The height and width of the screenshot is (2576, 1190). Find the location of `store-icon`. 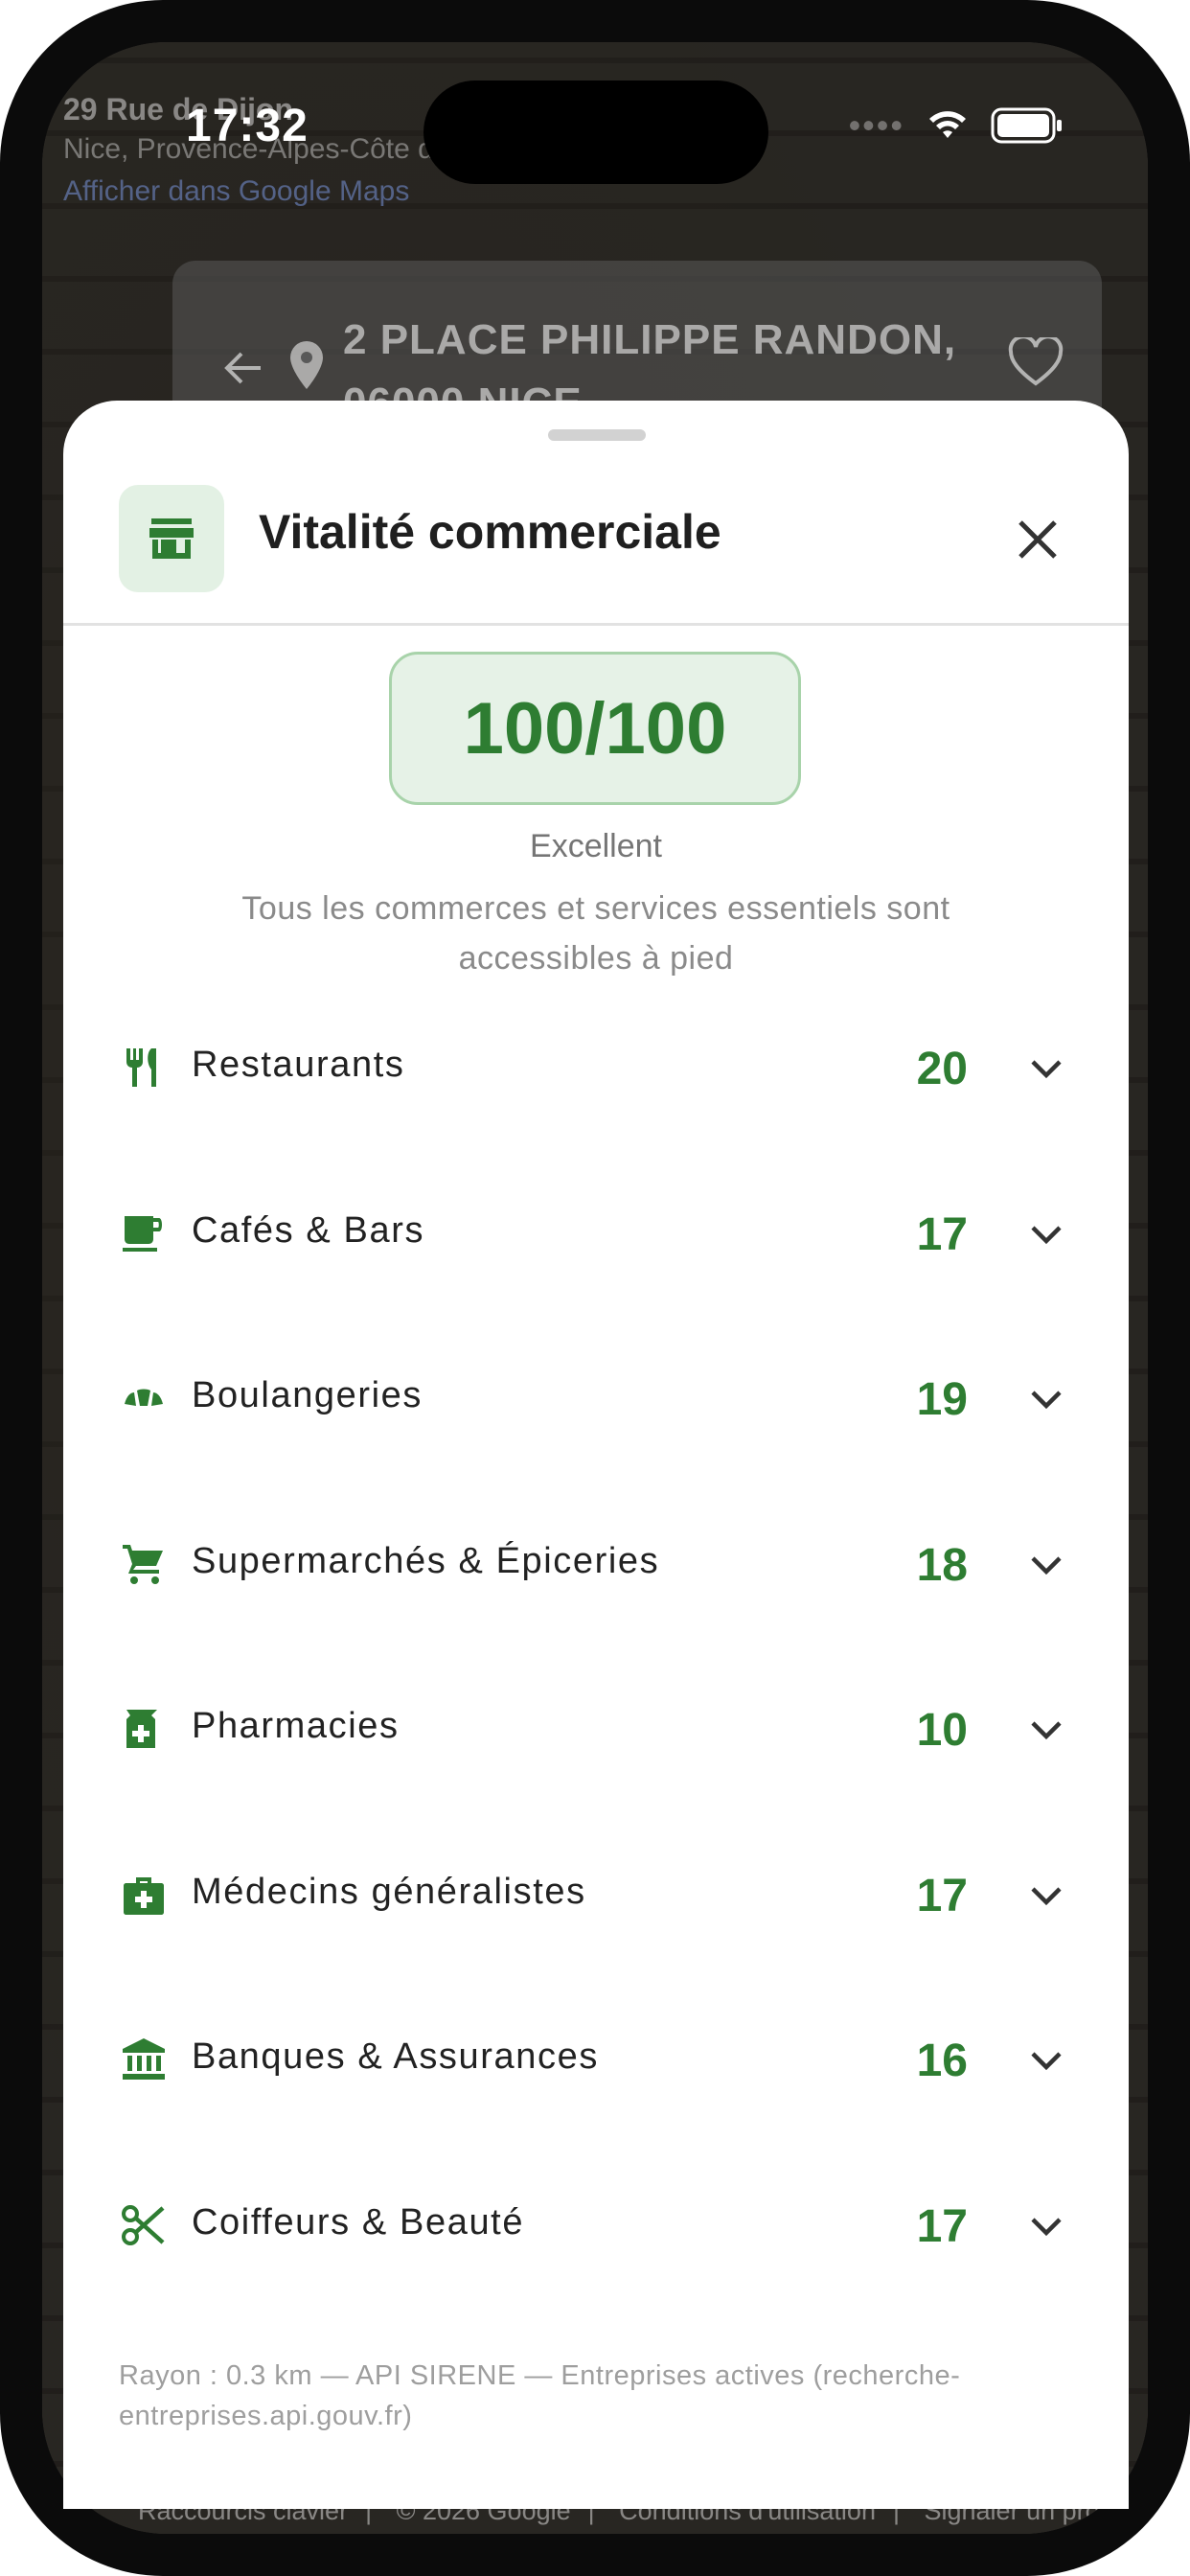

store-icon is located at coordinates (171, 538).